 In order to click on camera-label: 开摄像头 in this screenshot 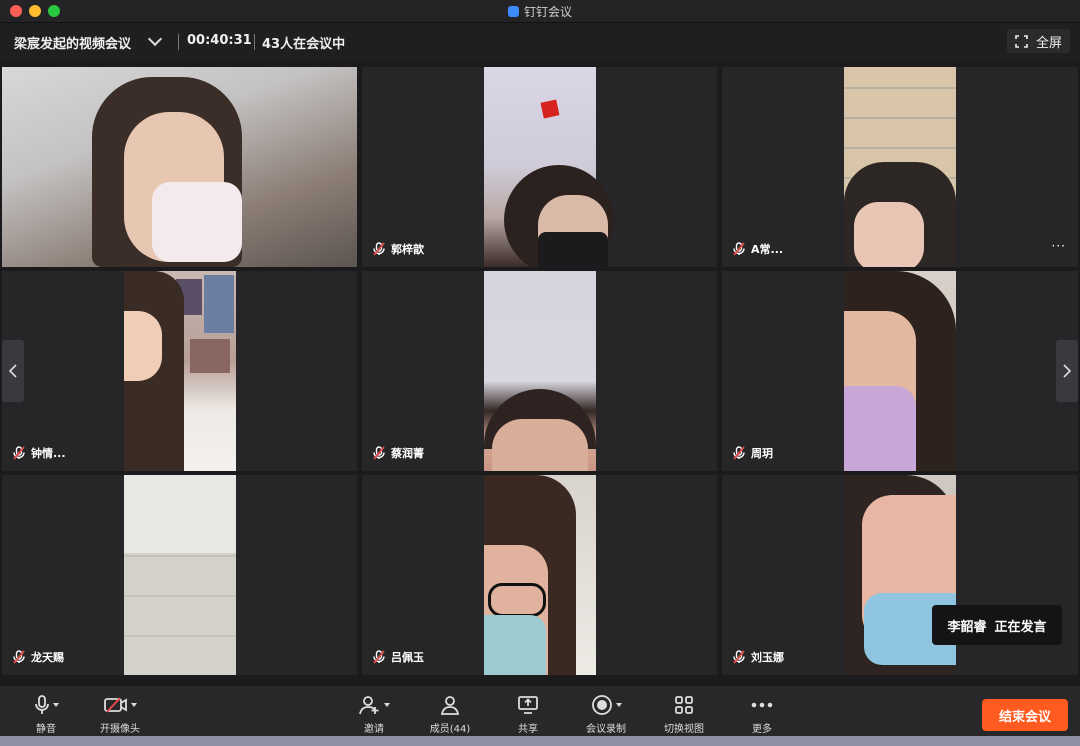, I will do `click(120, 729)`.